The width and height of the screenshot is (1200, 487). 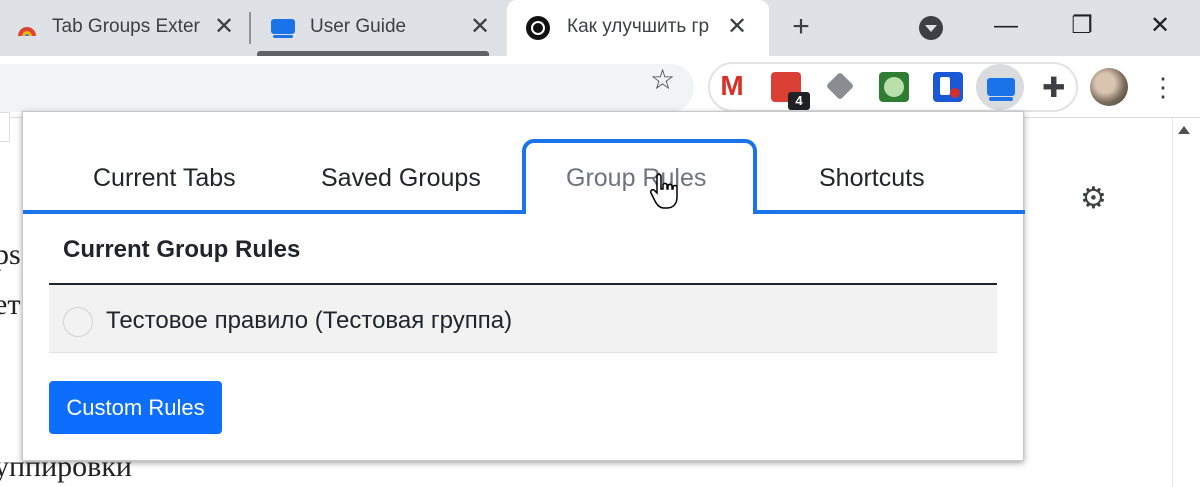 I want to click on tab-active-article: Как улучшить гр ✕, so click(x=638, y=28).